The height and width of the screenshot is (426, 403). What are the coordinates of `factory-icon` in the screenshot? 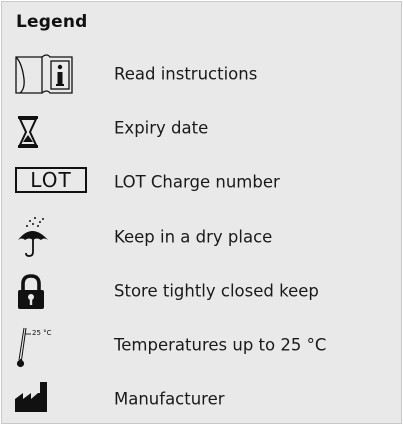 It's located at (54, 399).